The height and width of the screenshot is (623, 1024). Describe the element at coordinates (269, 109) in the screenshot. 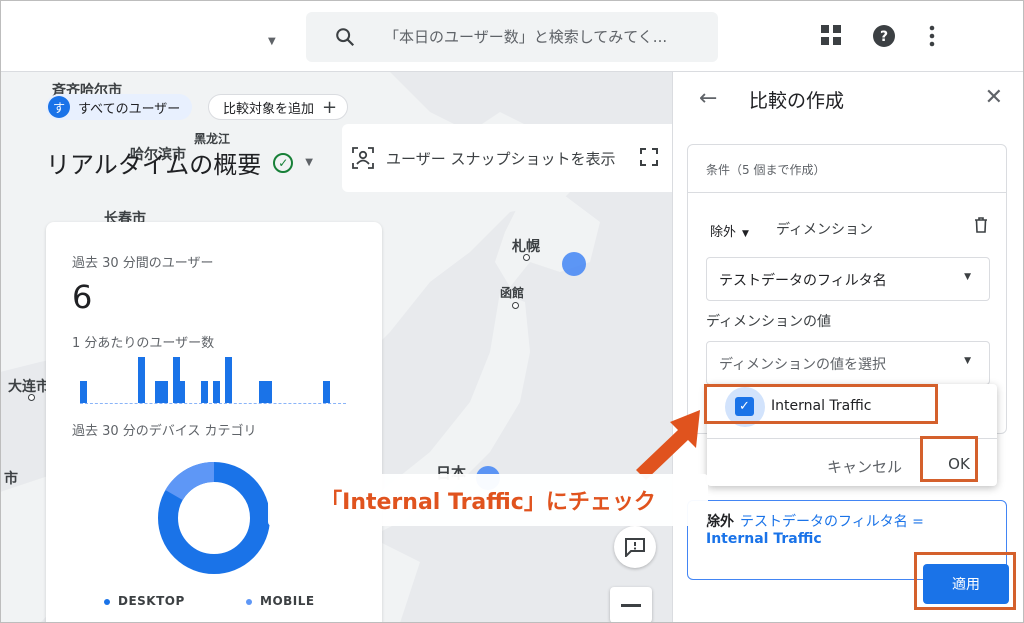

I see `add-comparison-label: 比較対象を追加` at that location.